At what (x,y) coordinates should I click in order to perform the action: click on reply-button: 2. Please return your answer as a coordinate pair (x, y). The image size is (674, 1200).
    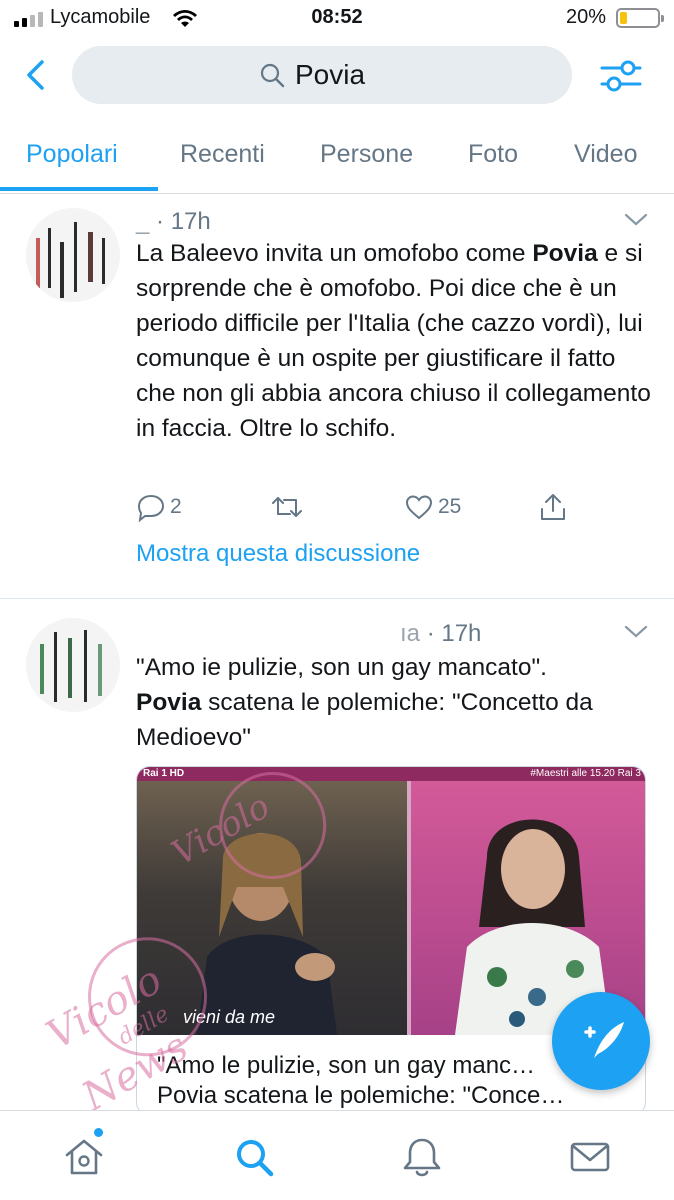
    Looking at the image, I should click on (159, 507).